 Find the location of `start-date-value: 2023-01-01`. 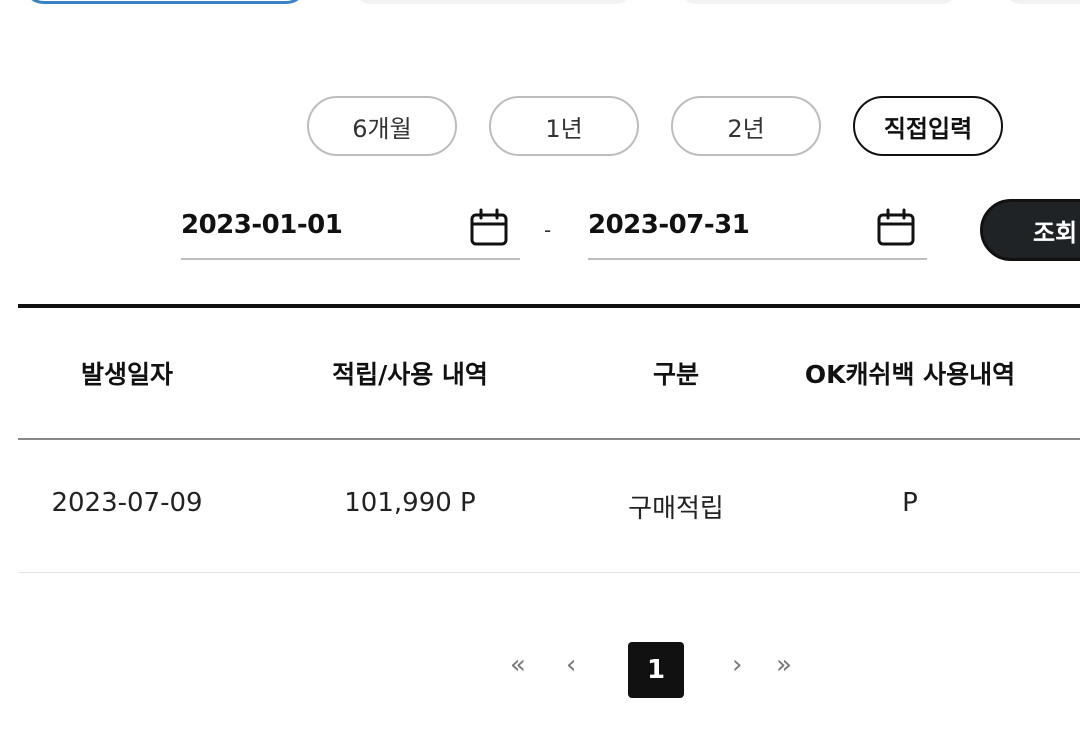

start-date-value: 2023-01-01 is located at coordinates (262, 225).